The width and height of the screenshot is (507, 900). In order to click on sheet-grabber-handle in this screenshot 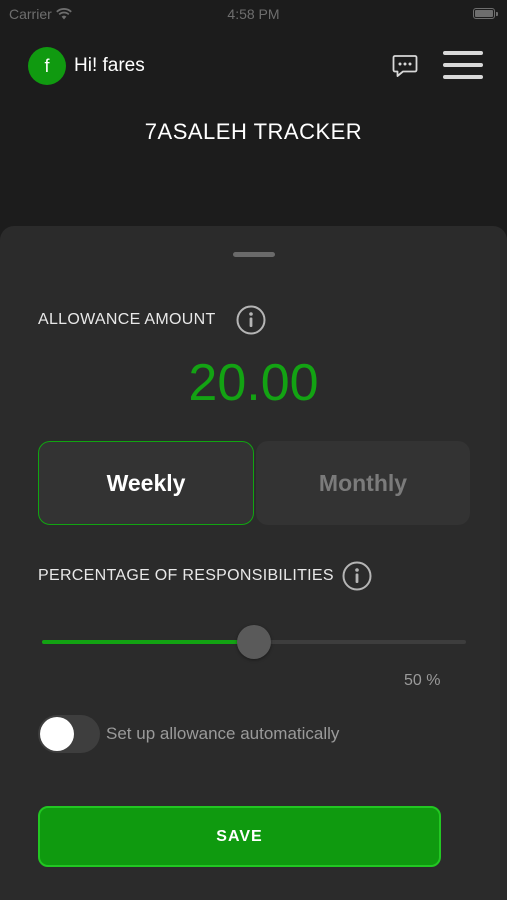, I will do `click(254, 254)`.